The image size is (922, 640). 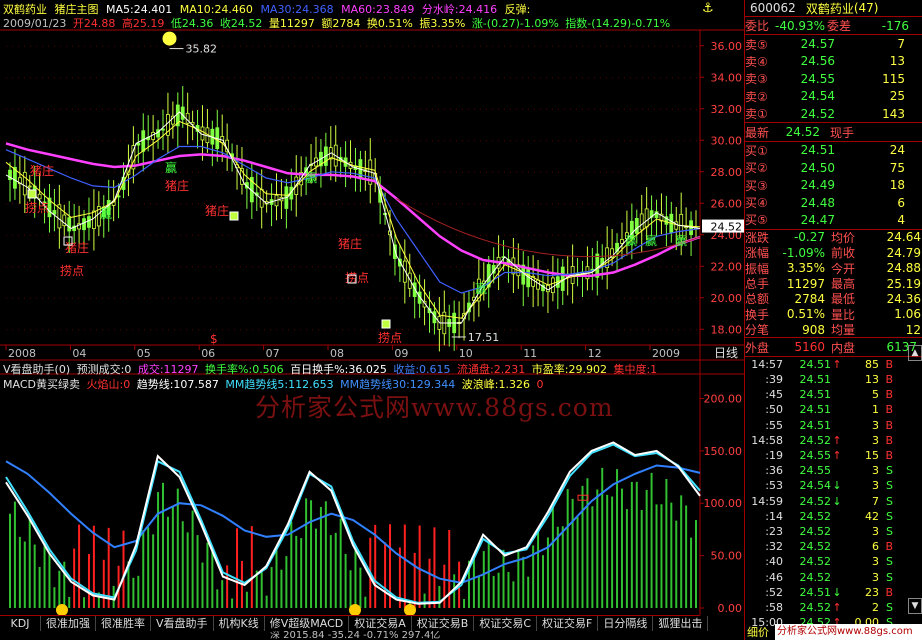 What do you see at coordinates (730, 608) in the screenshot?
I see `sub-y-tick-label: 0.00` at bounding box center [730, 608].